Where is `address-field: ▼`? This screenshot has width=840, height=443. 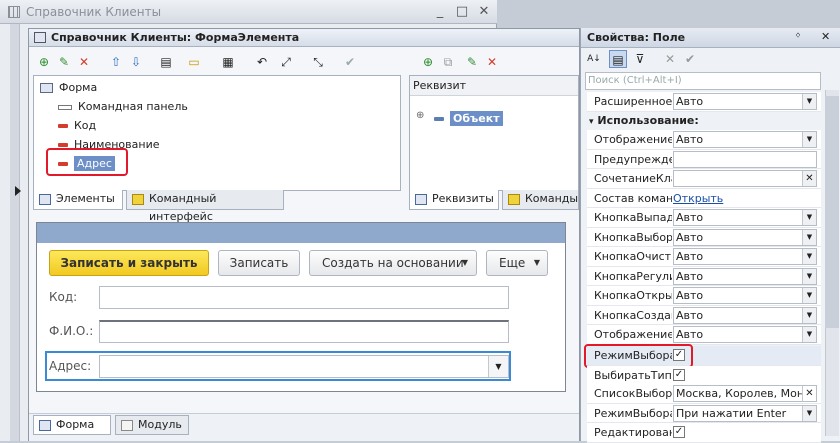
address-field: ▼ is located at coordinates (304, 366).